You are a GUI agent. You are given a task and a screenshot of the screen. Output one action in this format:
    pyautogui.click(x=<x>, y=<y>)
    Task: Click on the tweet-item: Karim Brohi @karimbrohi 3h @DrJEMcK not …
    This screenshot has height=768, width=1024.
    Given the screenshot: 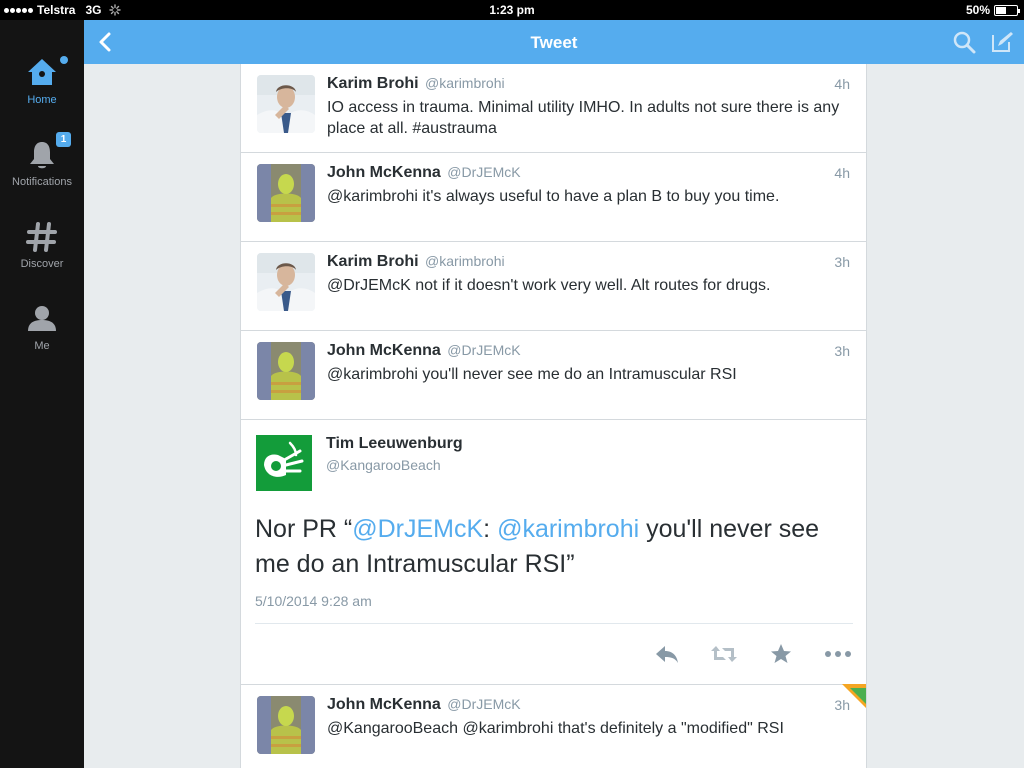 What is the action you would take?
    pyautogui.click(x=553, y=286)
    